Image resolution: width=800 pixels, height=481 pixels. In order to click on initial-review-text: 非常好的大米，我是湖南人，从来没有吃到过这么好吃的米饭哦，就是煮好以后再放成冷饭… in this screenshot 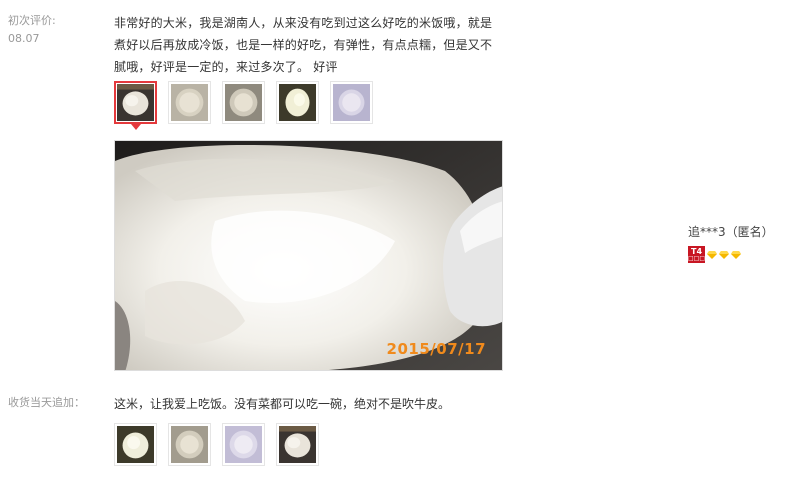, I will do `click(303, 45)`.